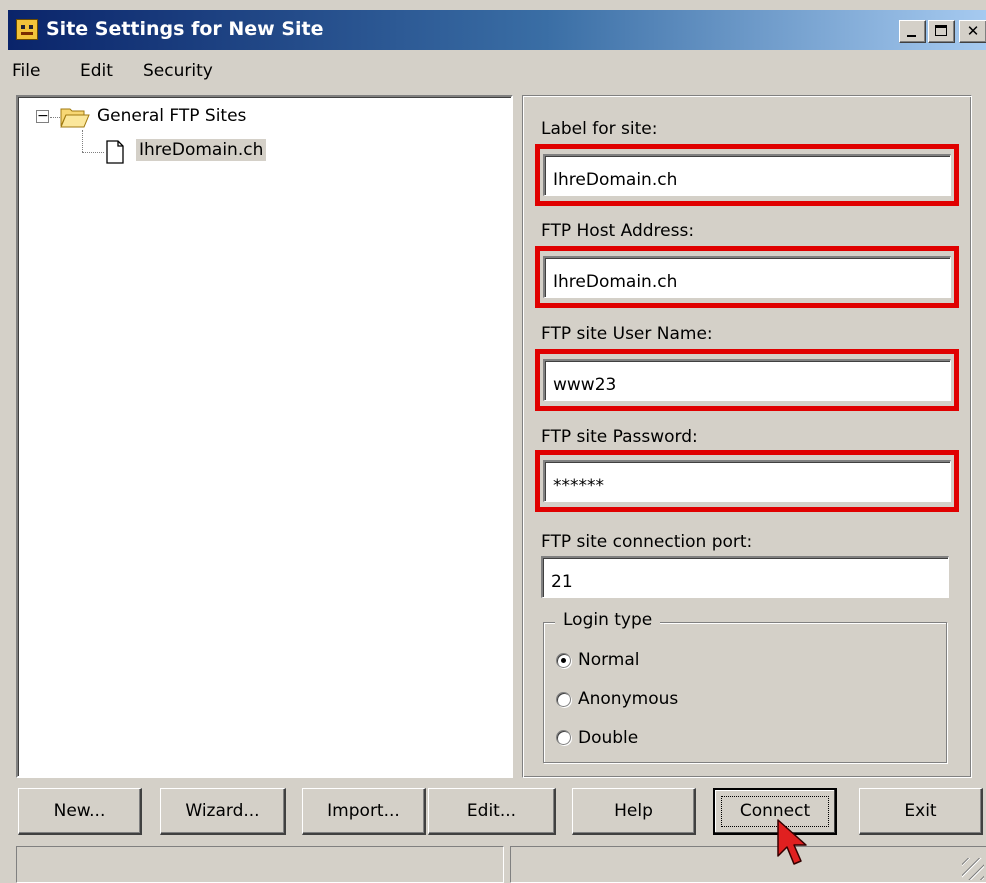 The image size is (986, 883). What do you see at coordinates (912, 31) in the screenshot?
I see `minimize-button` at bounding box center [912, 31].